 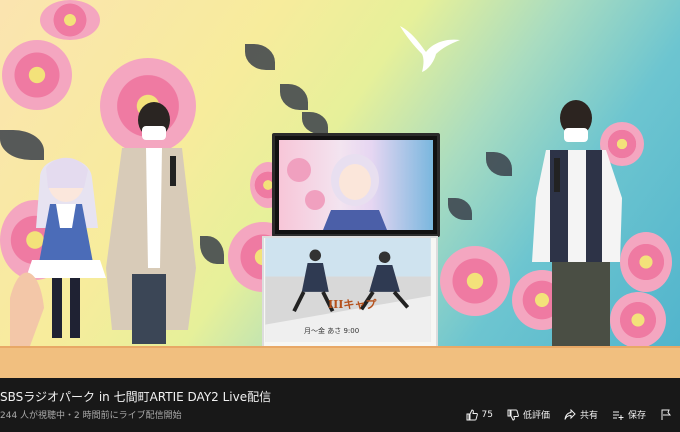 I want to click on monitor-screen, so click(x=356, y=185).